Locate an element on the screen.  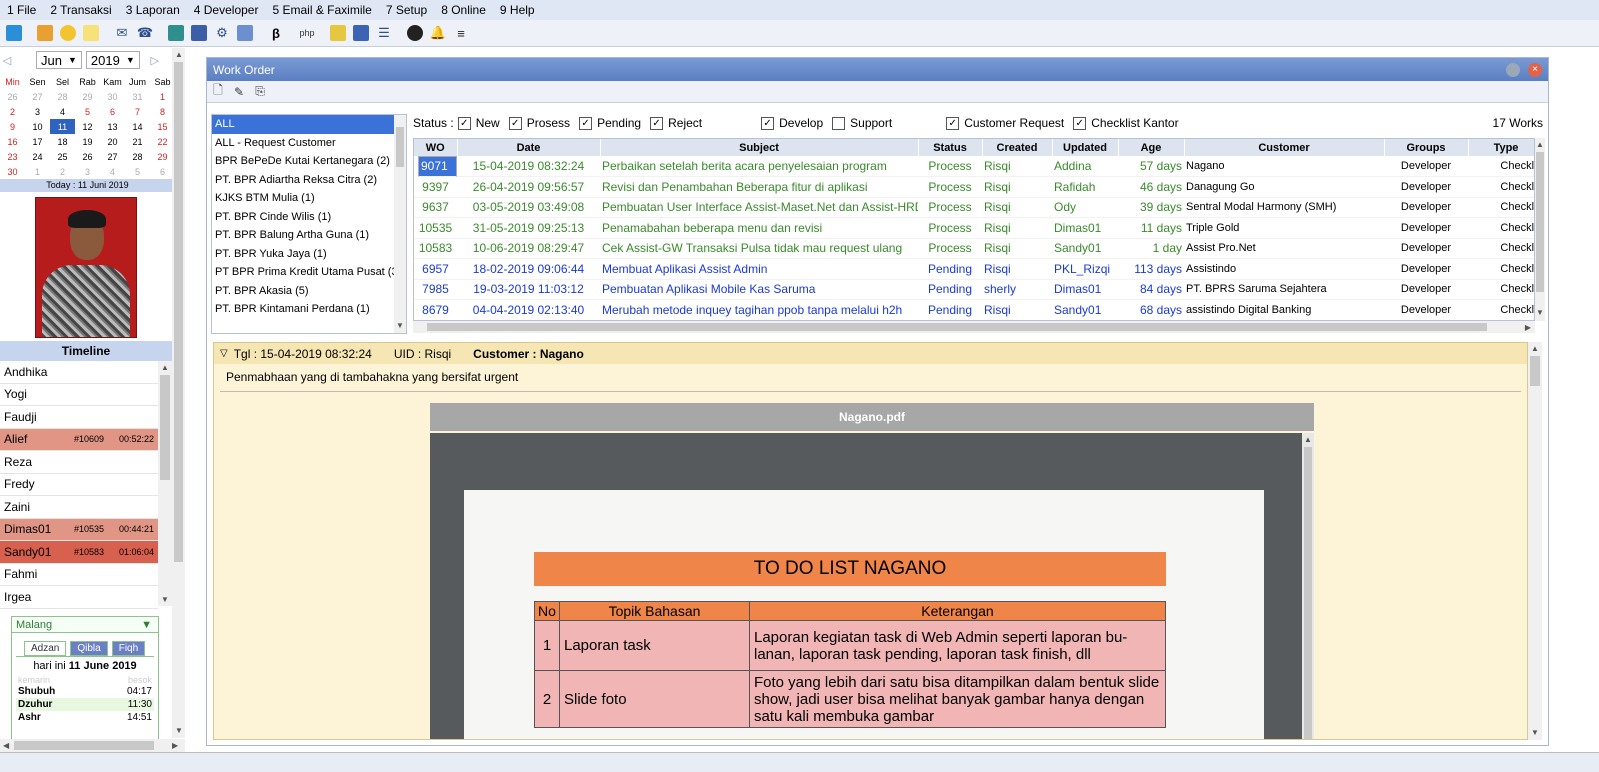
col-customer: Customer is located at coordinates (1284, 147).